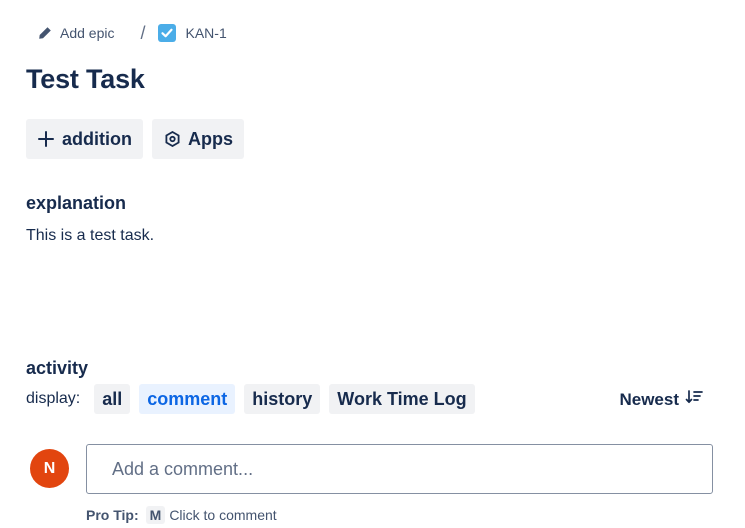 This screenshot has height=528, width=745. Describe the element at coordinates (210, 138) in the screenshot. I see `apps-button-label: Apps` at that location.